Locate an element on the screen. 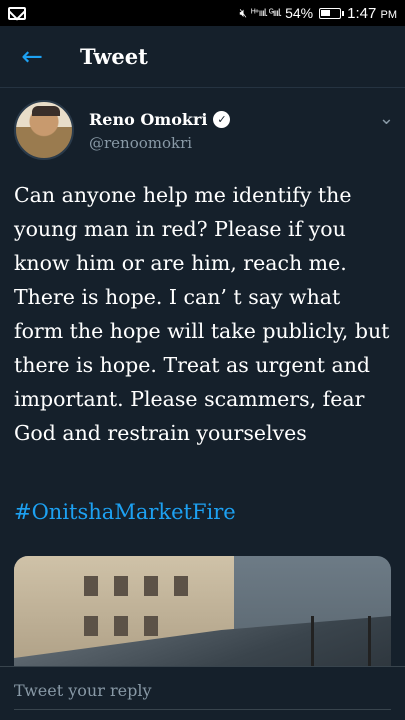 The image size is (405, 720). verified-check-icon: ✓ is located at coordinates (222, 119).